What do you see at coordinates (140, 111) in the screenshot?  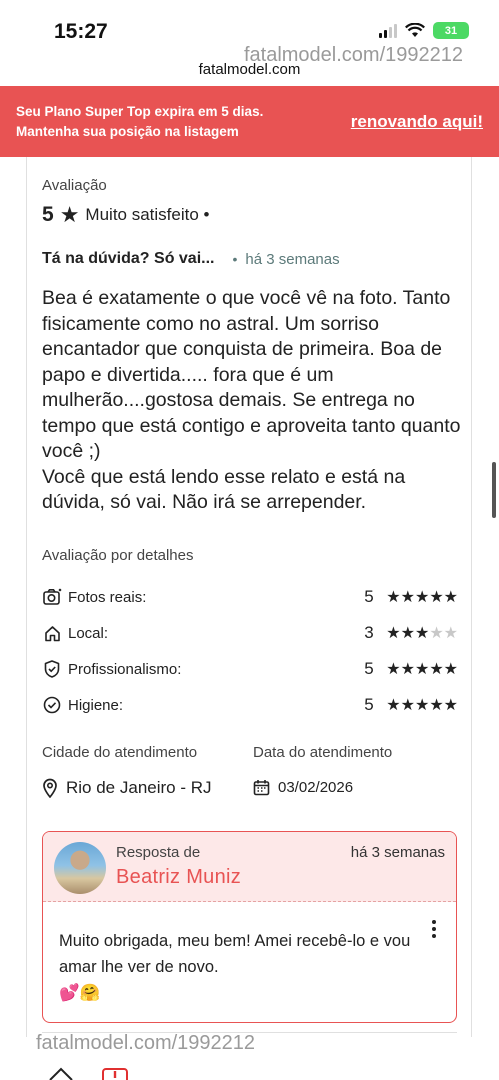 I see `banner-line-1: Seu Plano Super Top expira em 5 dias.` at bounding box center [140, 111].